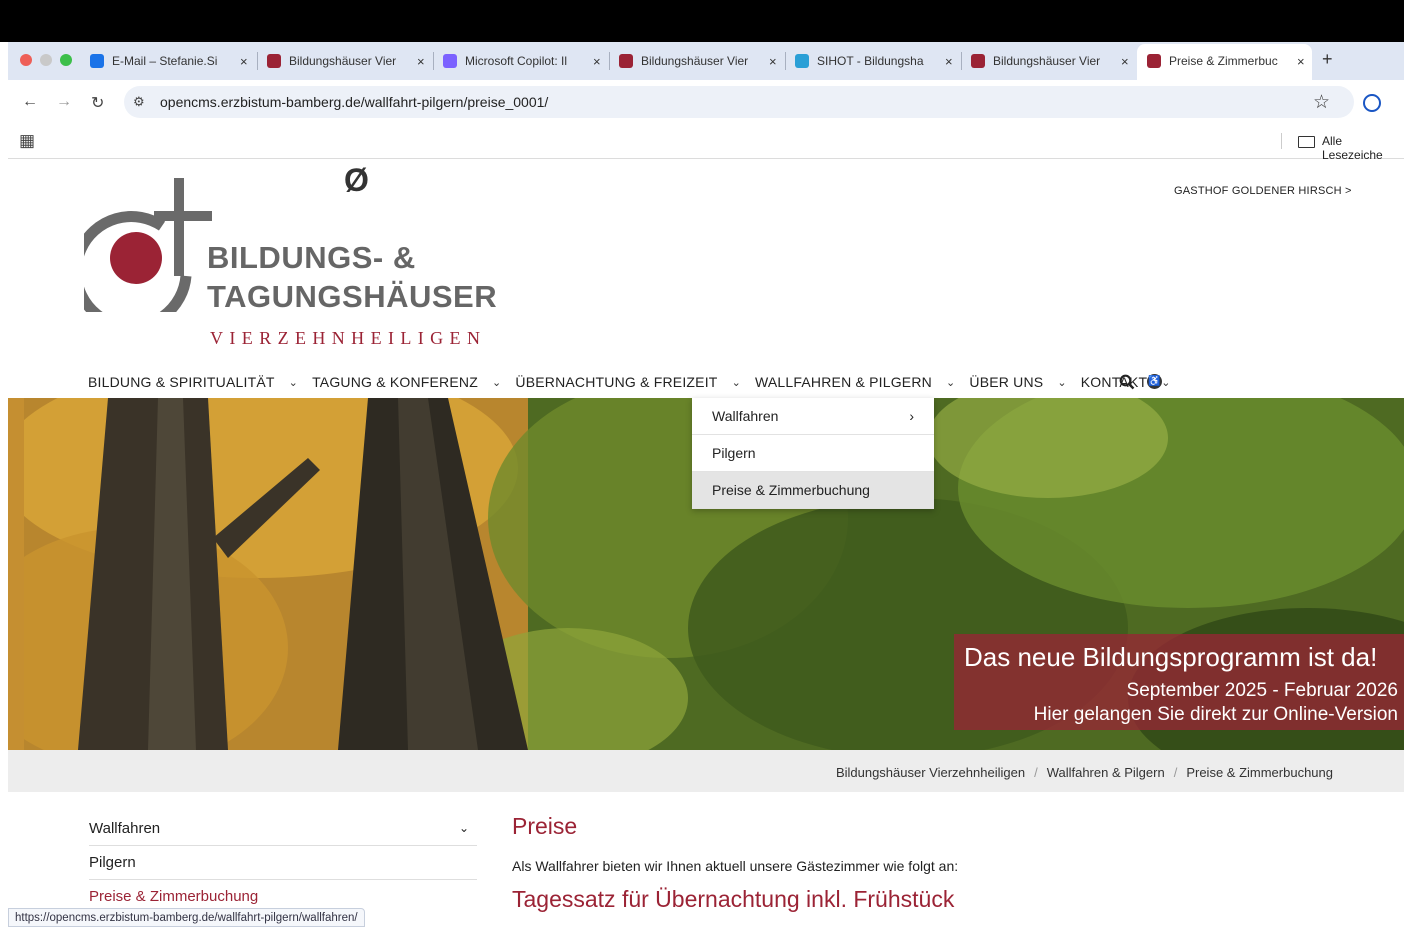  I want to click on dropdown-item-label: Wallfahren, so click(745, 416).